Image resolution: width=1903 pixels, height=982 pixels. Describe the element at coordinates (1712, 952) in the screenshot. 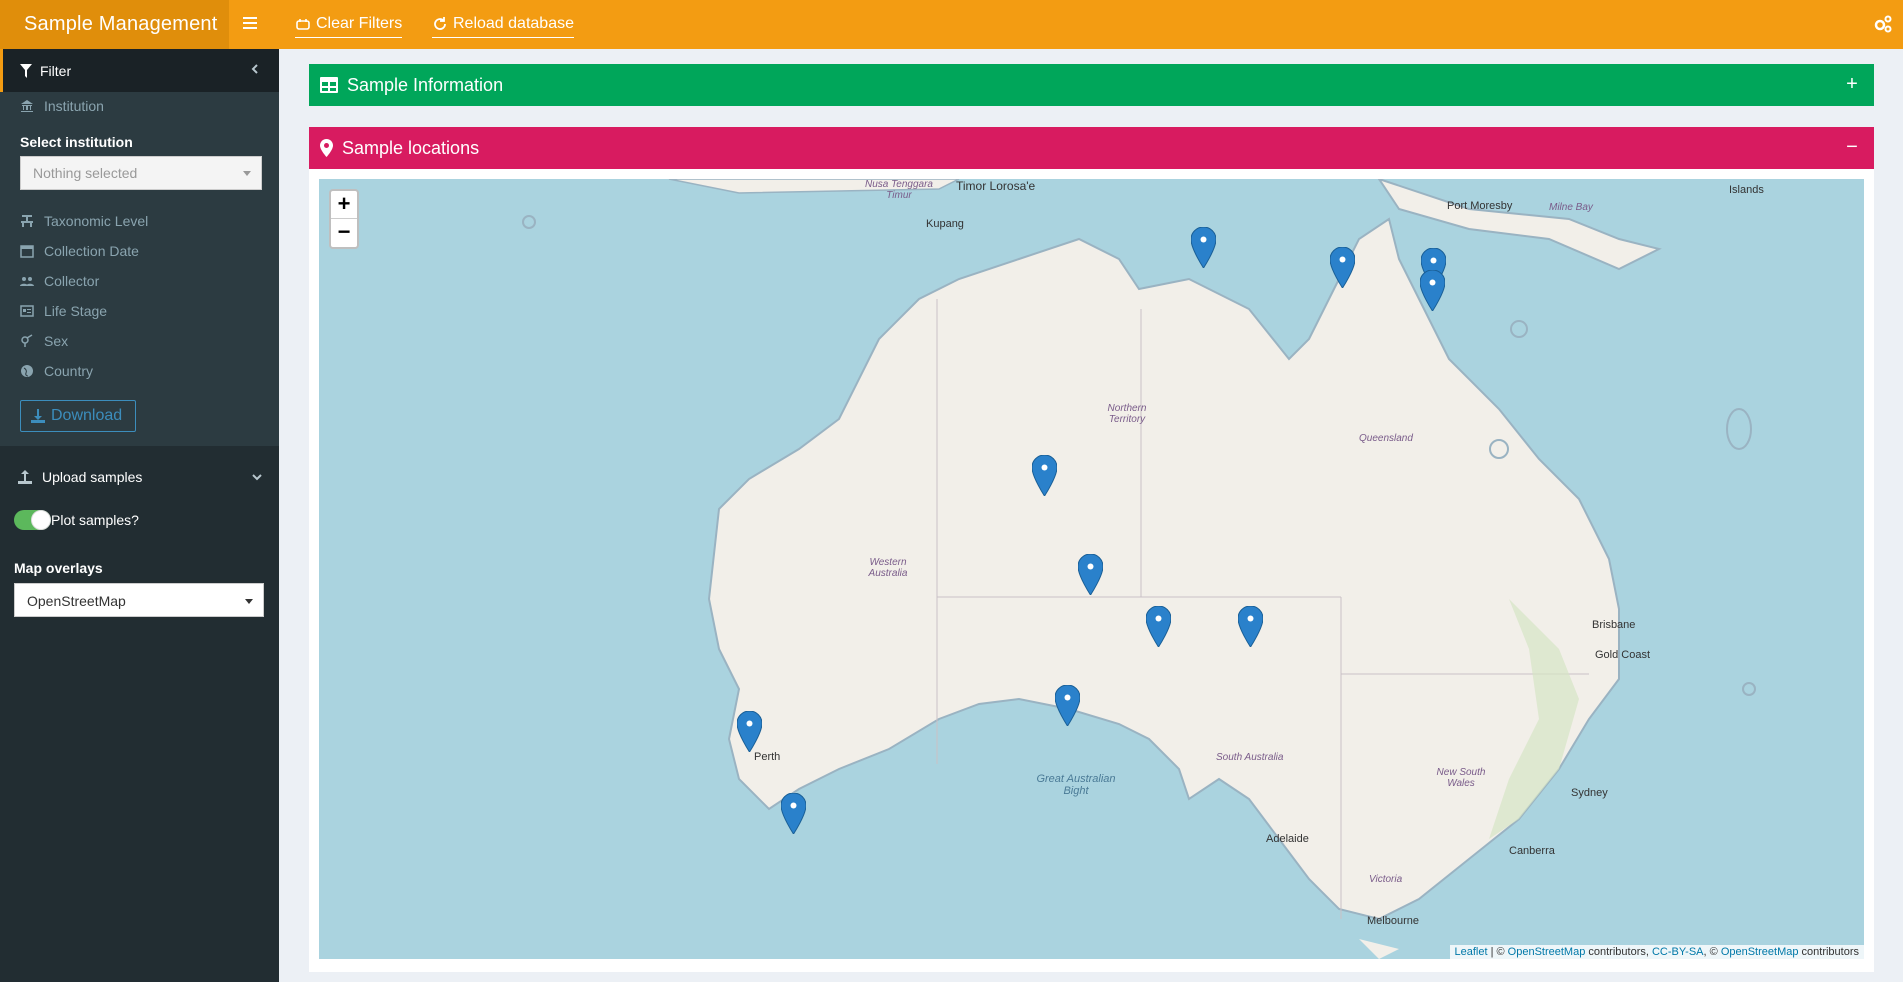

I see `attribution-text: , ©` at that location.